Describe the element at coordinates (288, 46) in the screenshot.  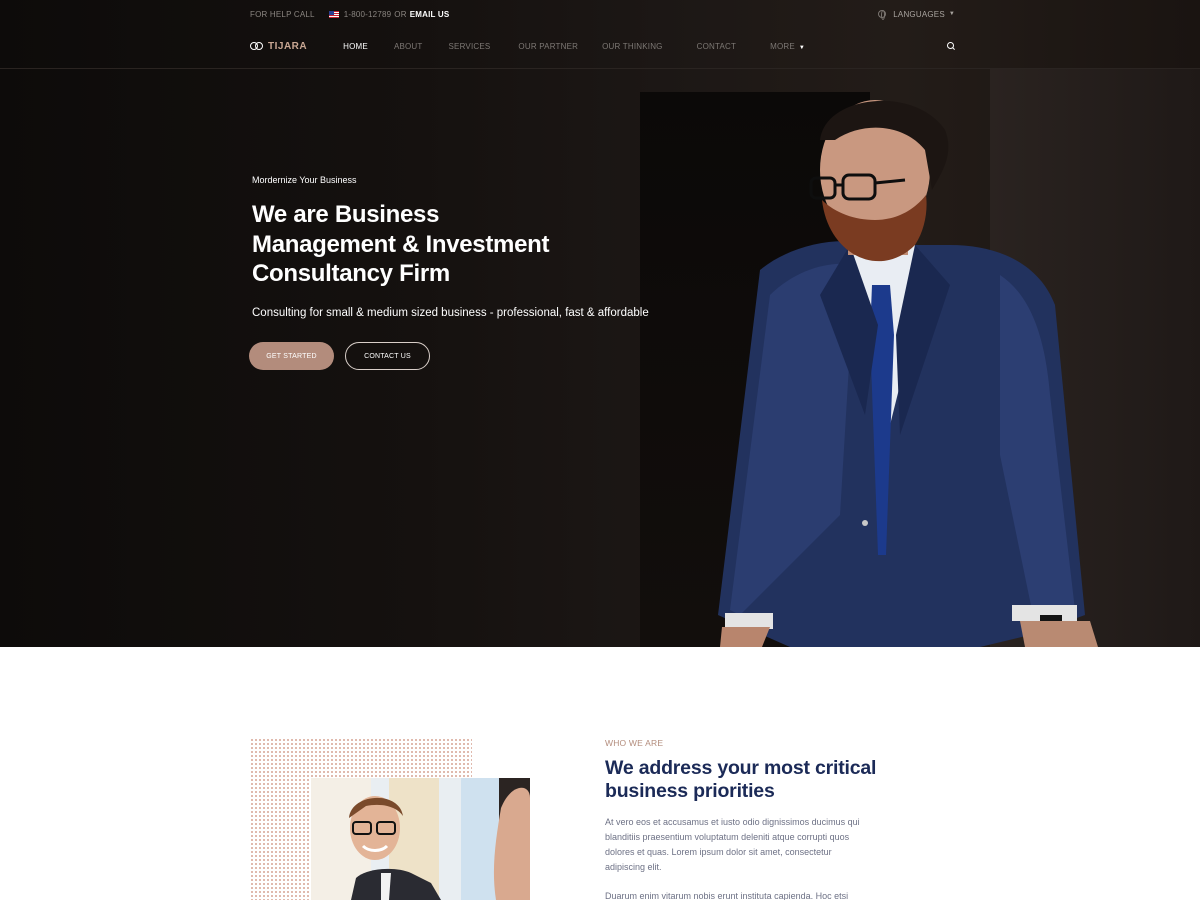
I see `logo-text: TIJARA` at that location.